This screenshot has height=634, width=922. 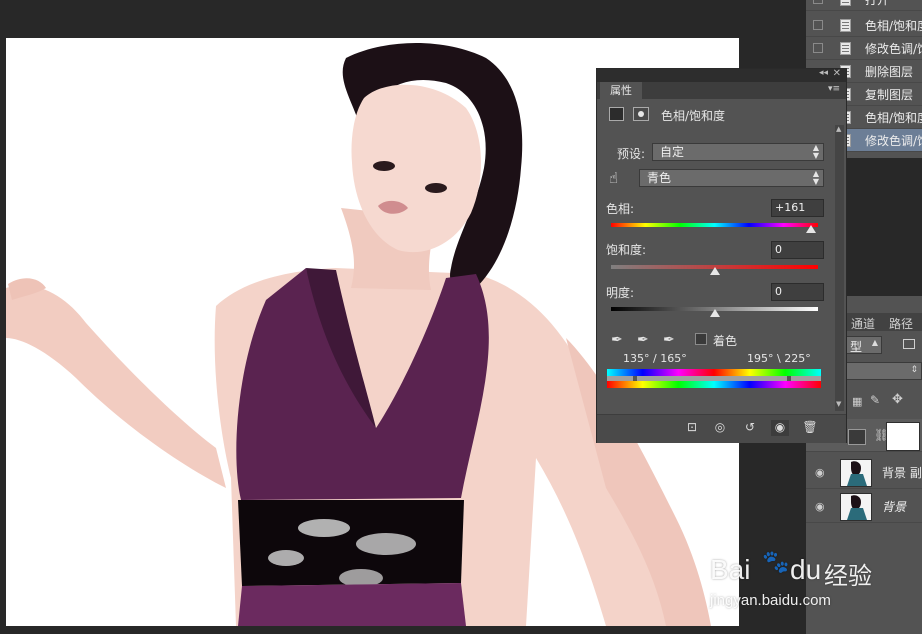 What do you see at coordinates (857, 437) in the screenshot?
I see `hue-saturation-layer-icon` at bounding box center [857, 437].